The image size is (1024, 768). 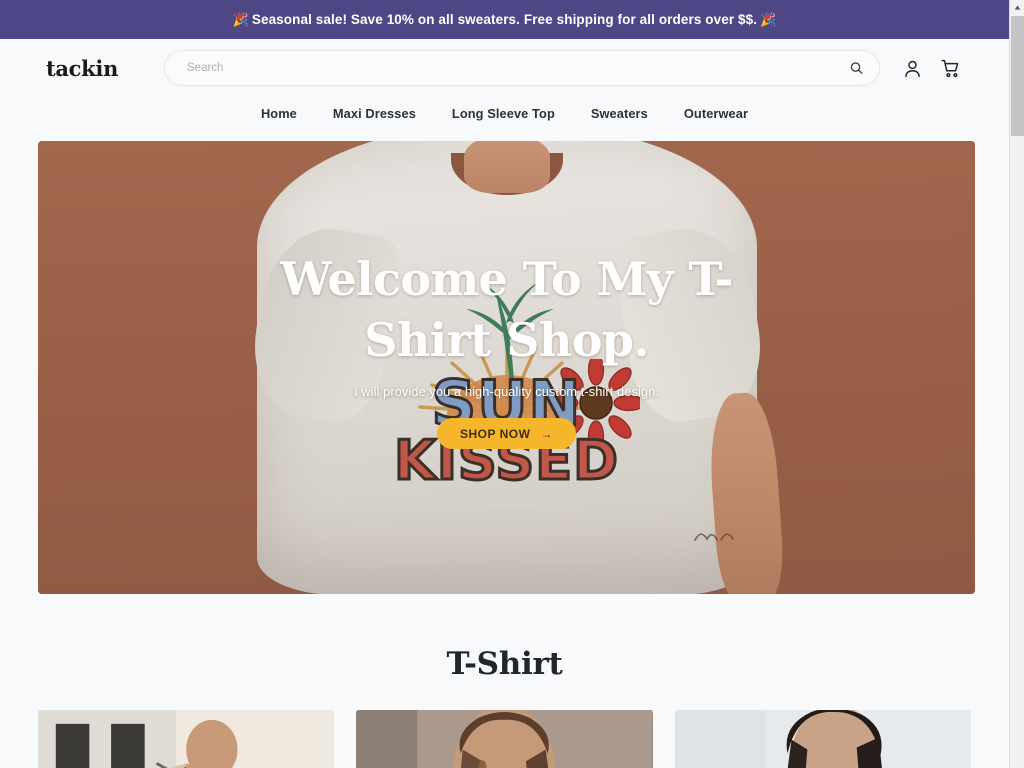 I want to click on header-actions, so click(x=931, y=68).